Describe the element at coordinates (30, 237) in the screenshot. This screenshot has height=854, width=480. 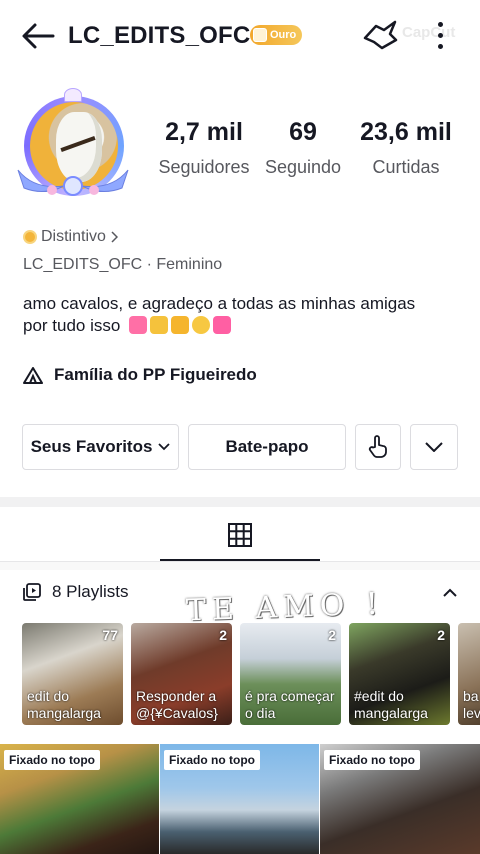
I see `distintivo-badge-icon` at that location.